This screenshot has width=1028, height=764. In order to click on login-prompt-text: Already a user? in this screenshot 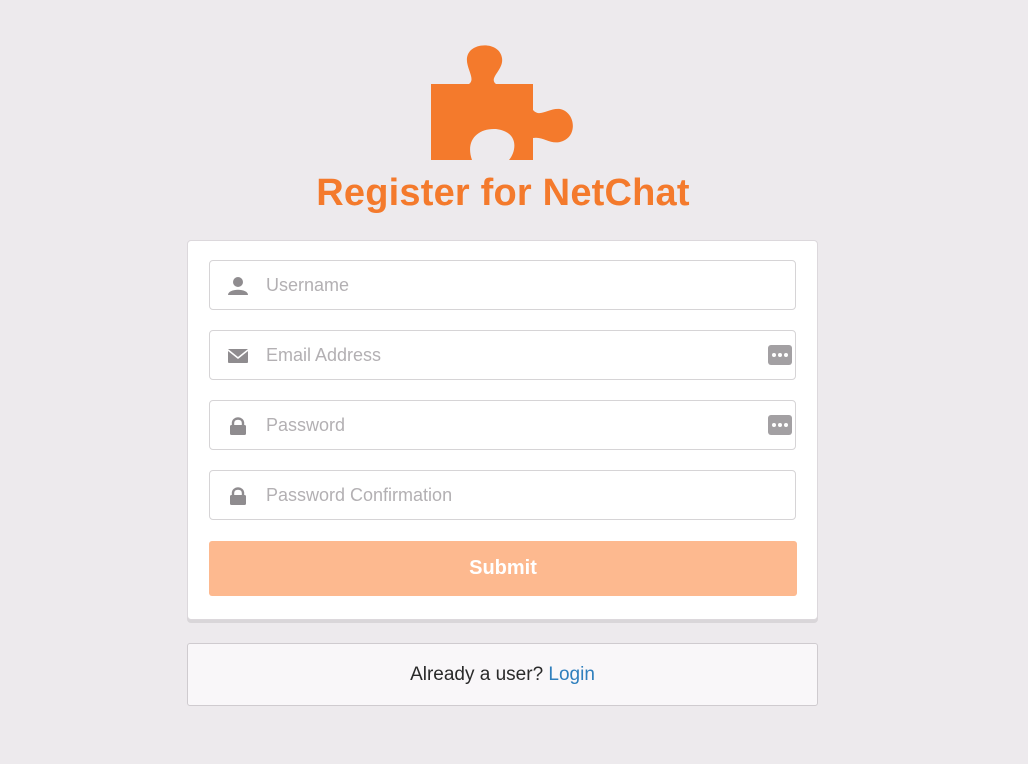, I will do `click(477, 674)`.